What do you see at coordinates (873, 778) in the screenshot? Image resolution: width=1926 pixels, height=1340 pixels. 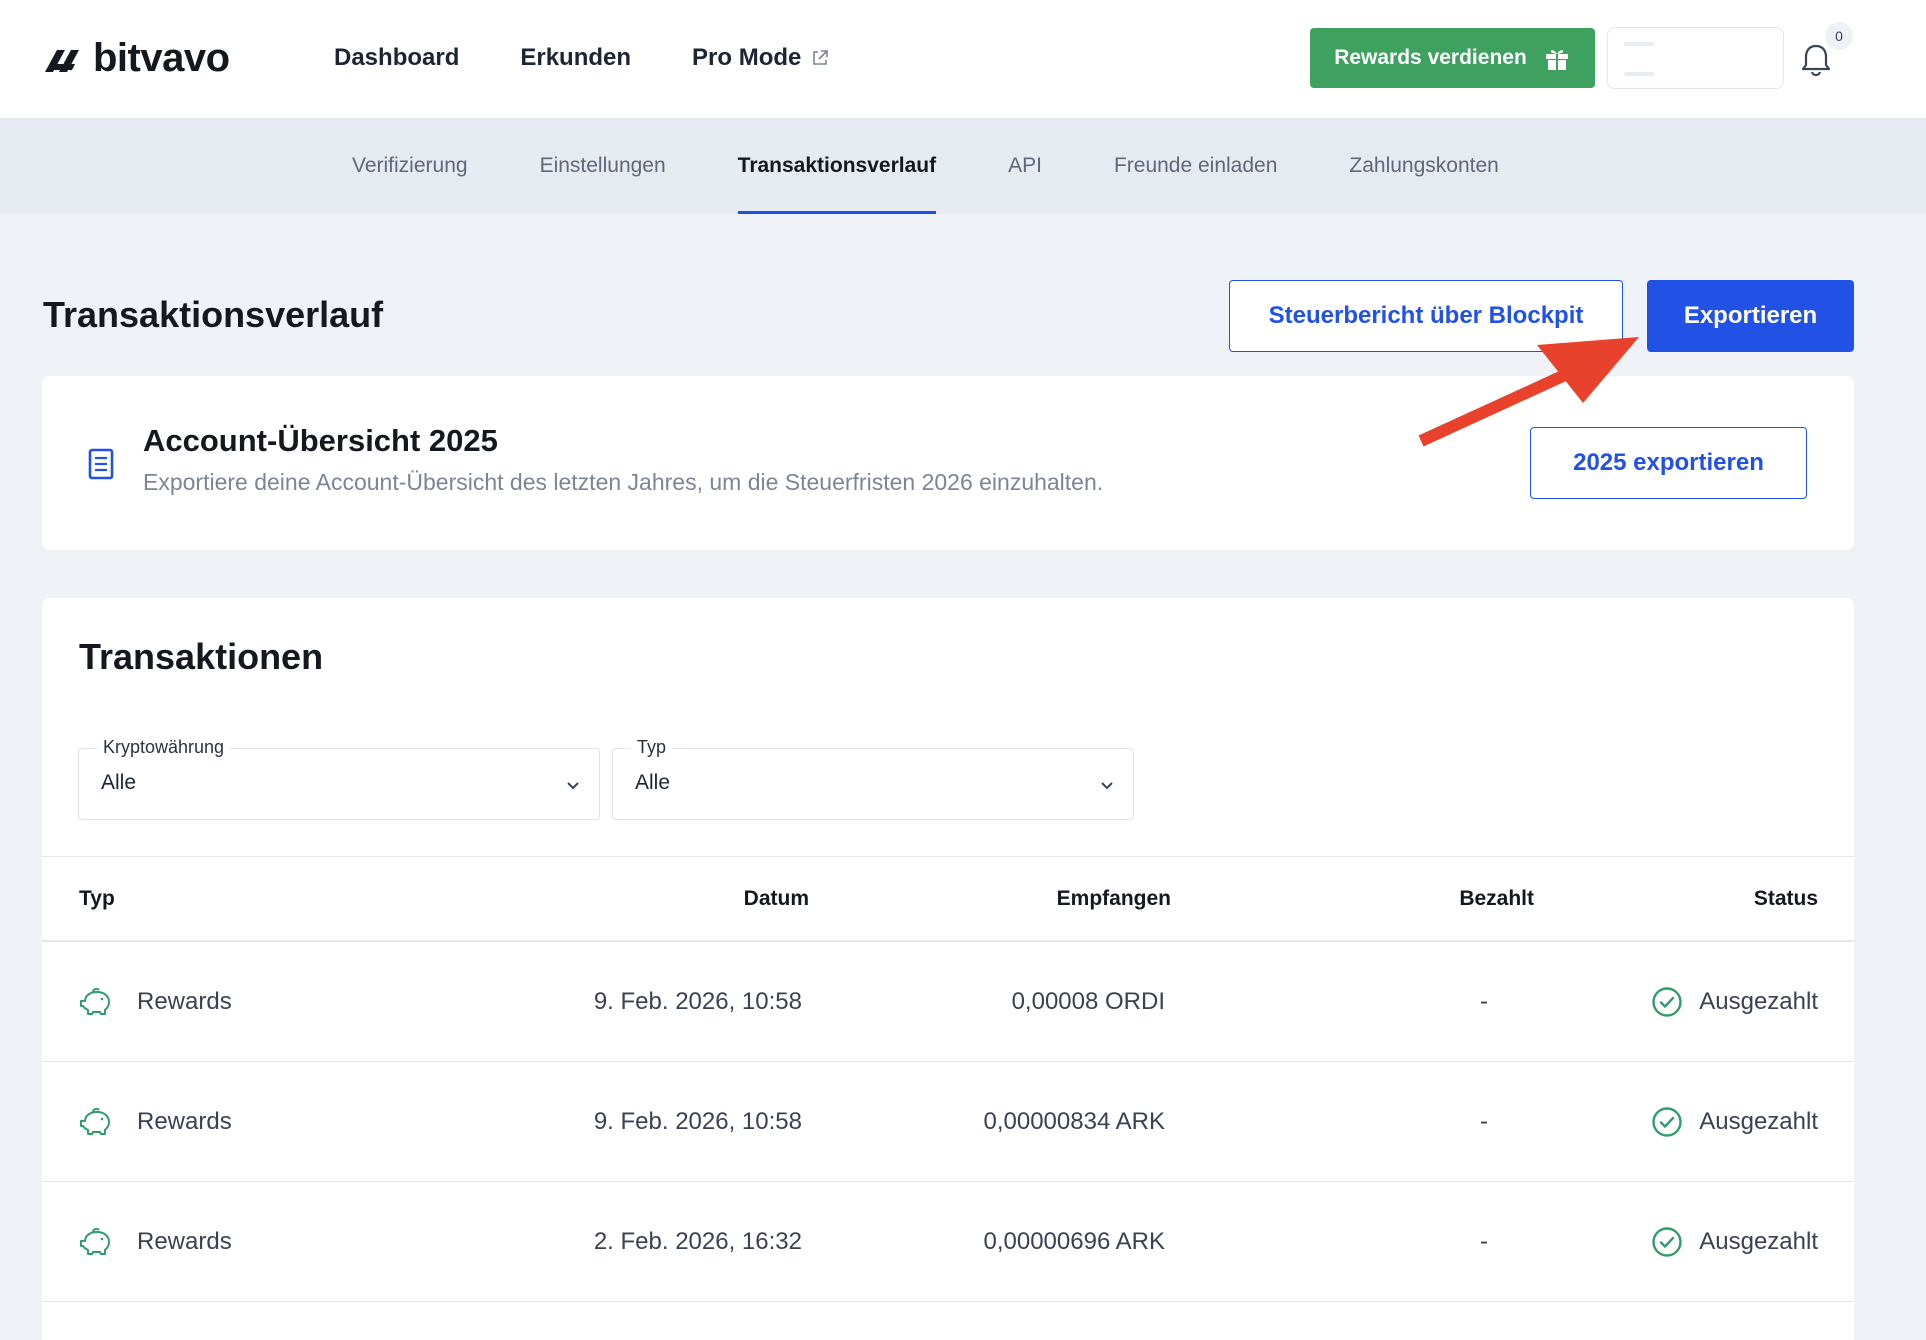 I see `type-filter-select: Typ Alle` at bounding box center [873, 778].